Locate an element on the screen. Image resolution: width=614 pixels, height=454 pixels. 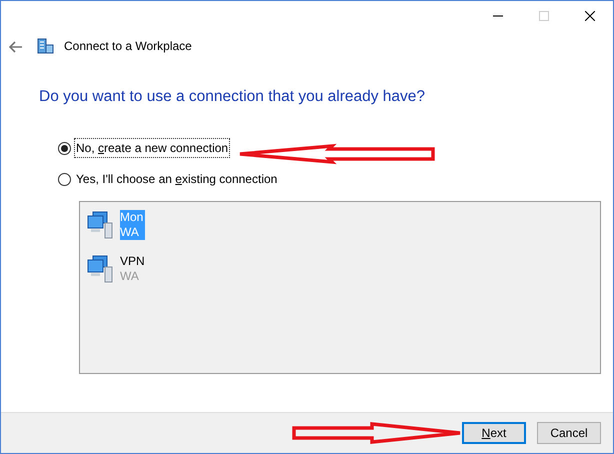
dialog-button: Next is located at coordinates (494, 433).